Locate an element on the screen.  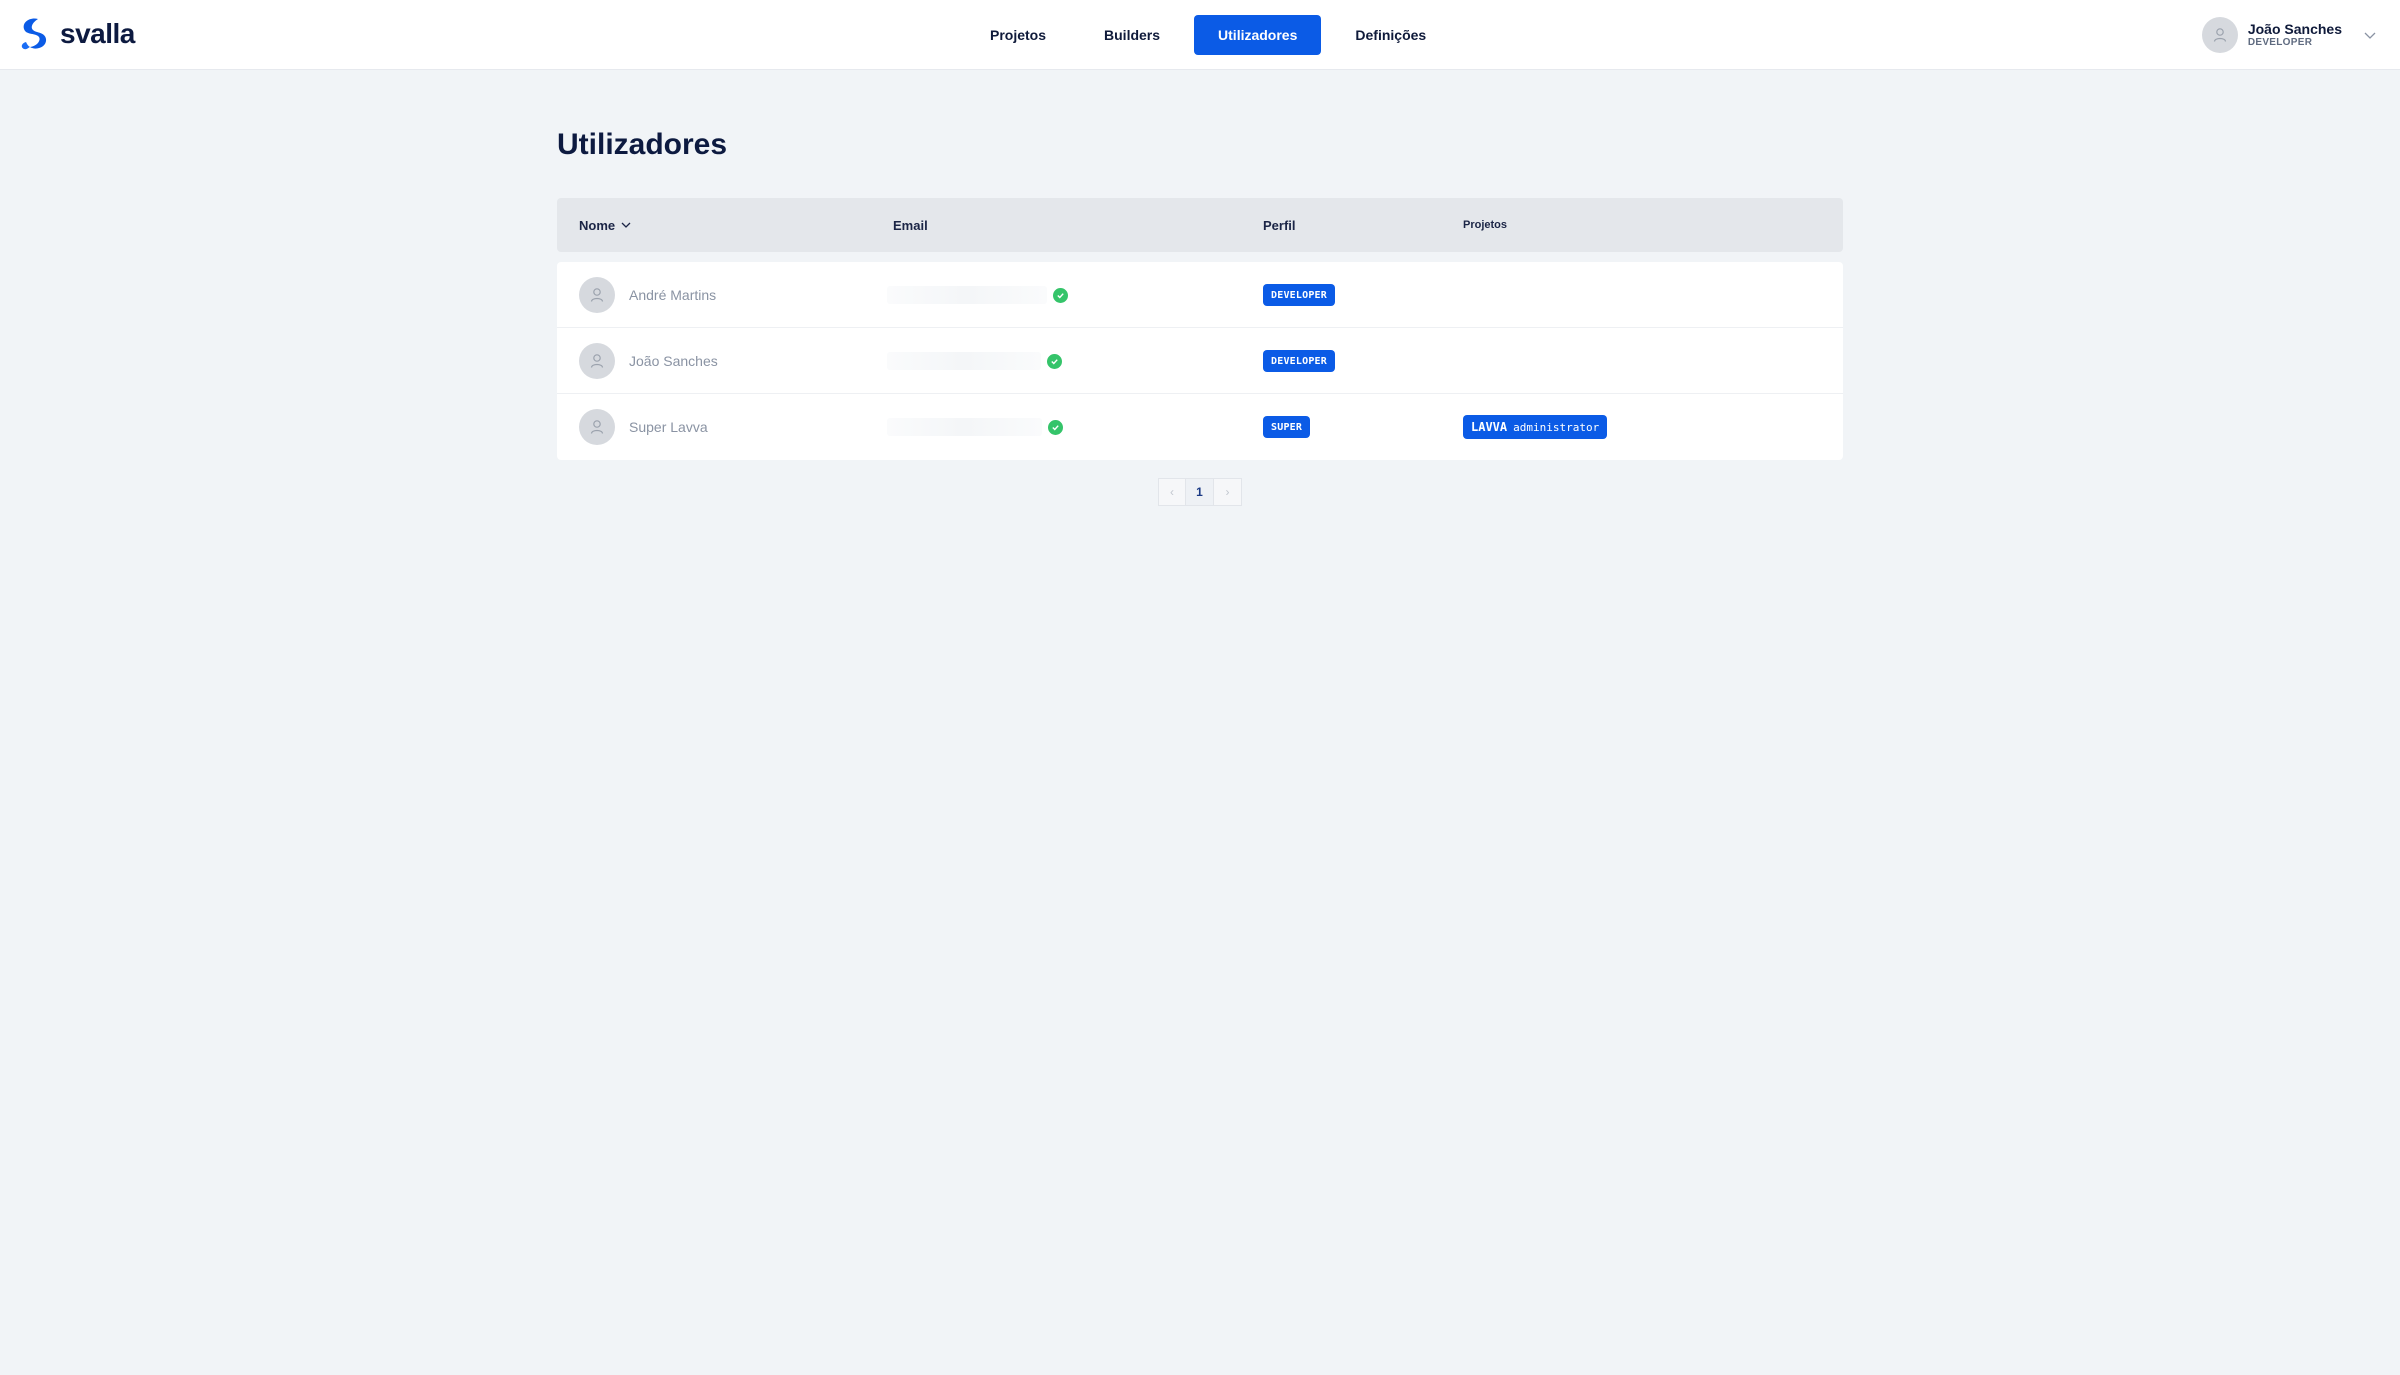
user-name: André Martins is located at coordinates (673, 295).